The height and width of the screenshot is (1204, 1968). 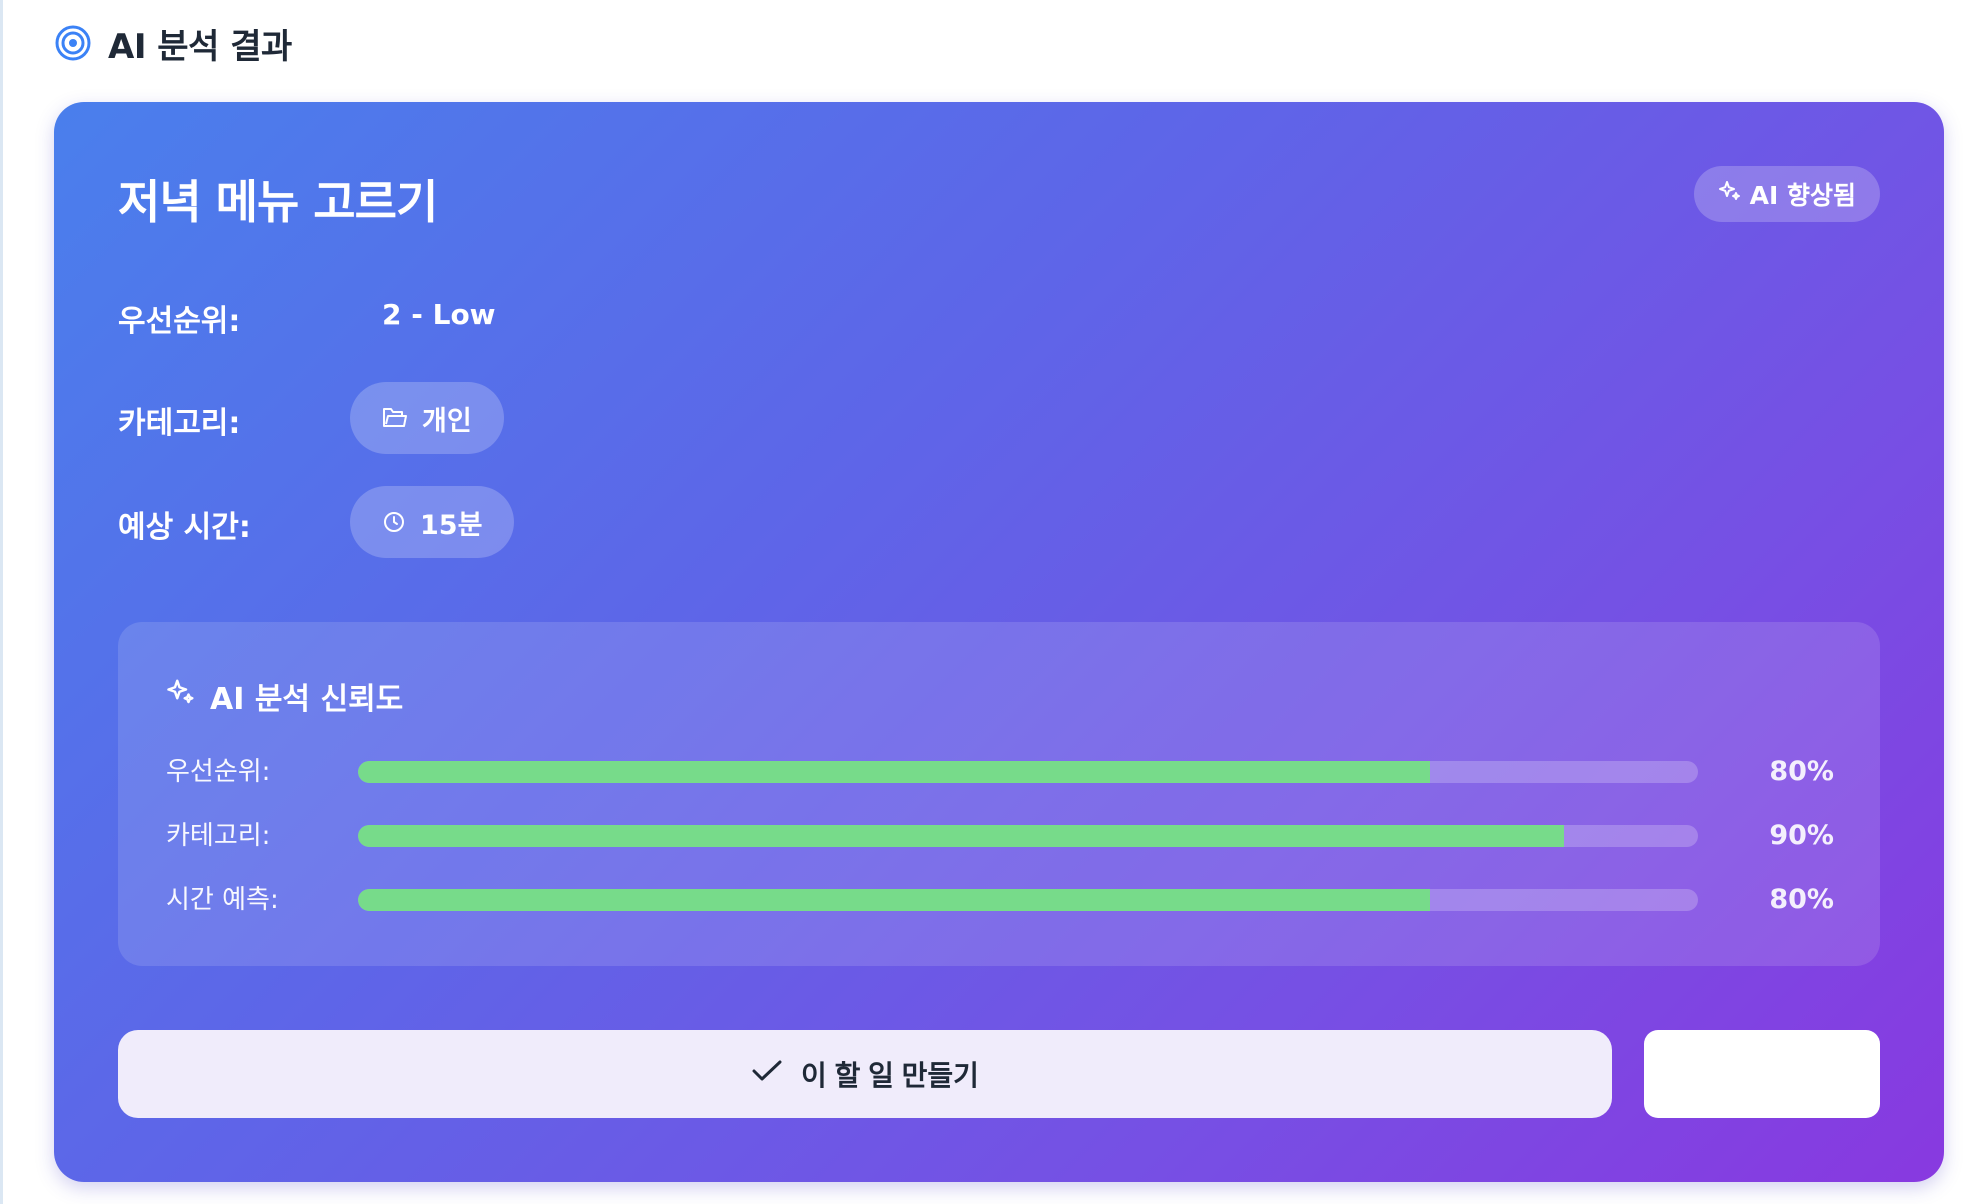 What do you see at coordinates (278, 202) in the screenshot?
I see `task-title: 저녁 메뉴 고르기` at bounding box center [278, 202].